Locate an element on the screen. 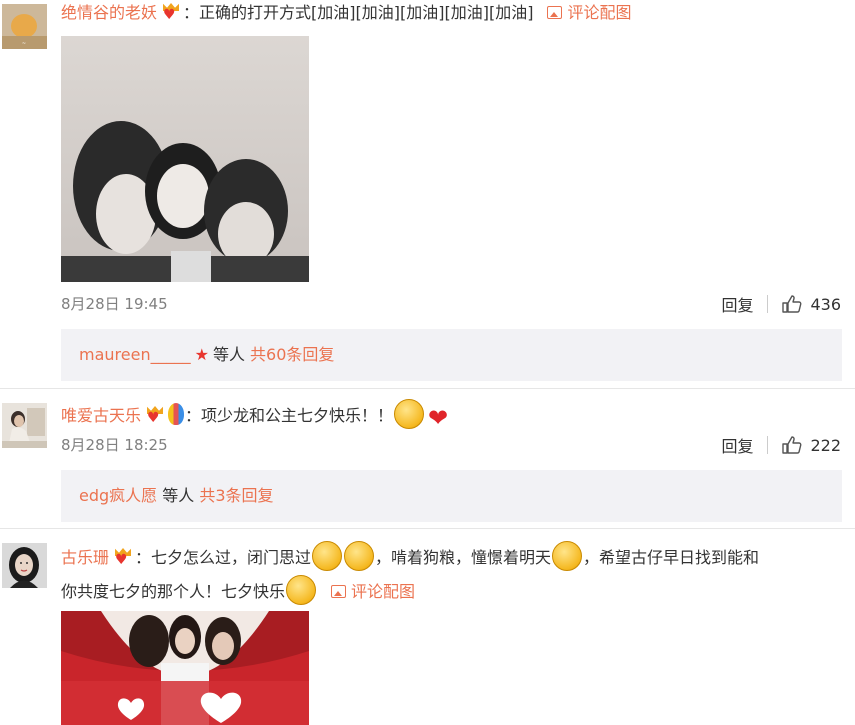  comment-text-line-1: 古乐珊 ♥ ：七夕怎么过，闭门思过 ，啃着狗粮，憧憬着明天 ，希望古仔早日找到能和 is located at coordinates (410, 556).